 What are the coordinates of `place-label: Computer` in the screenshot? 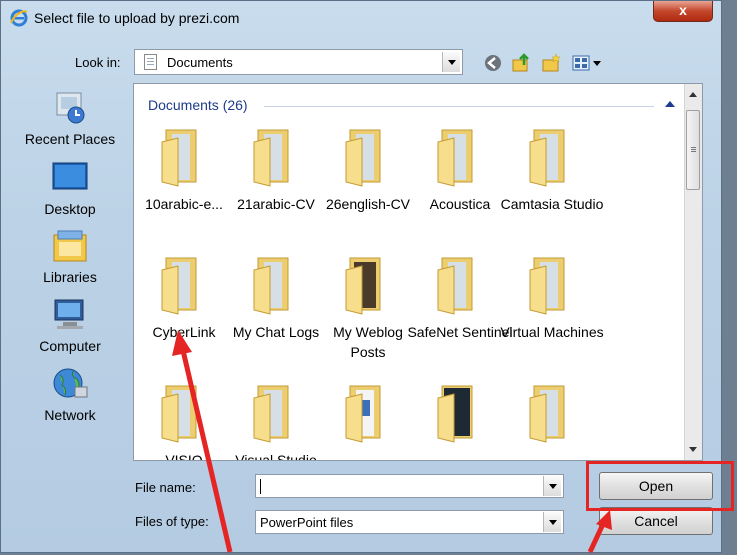 It's located at (70, 346).